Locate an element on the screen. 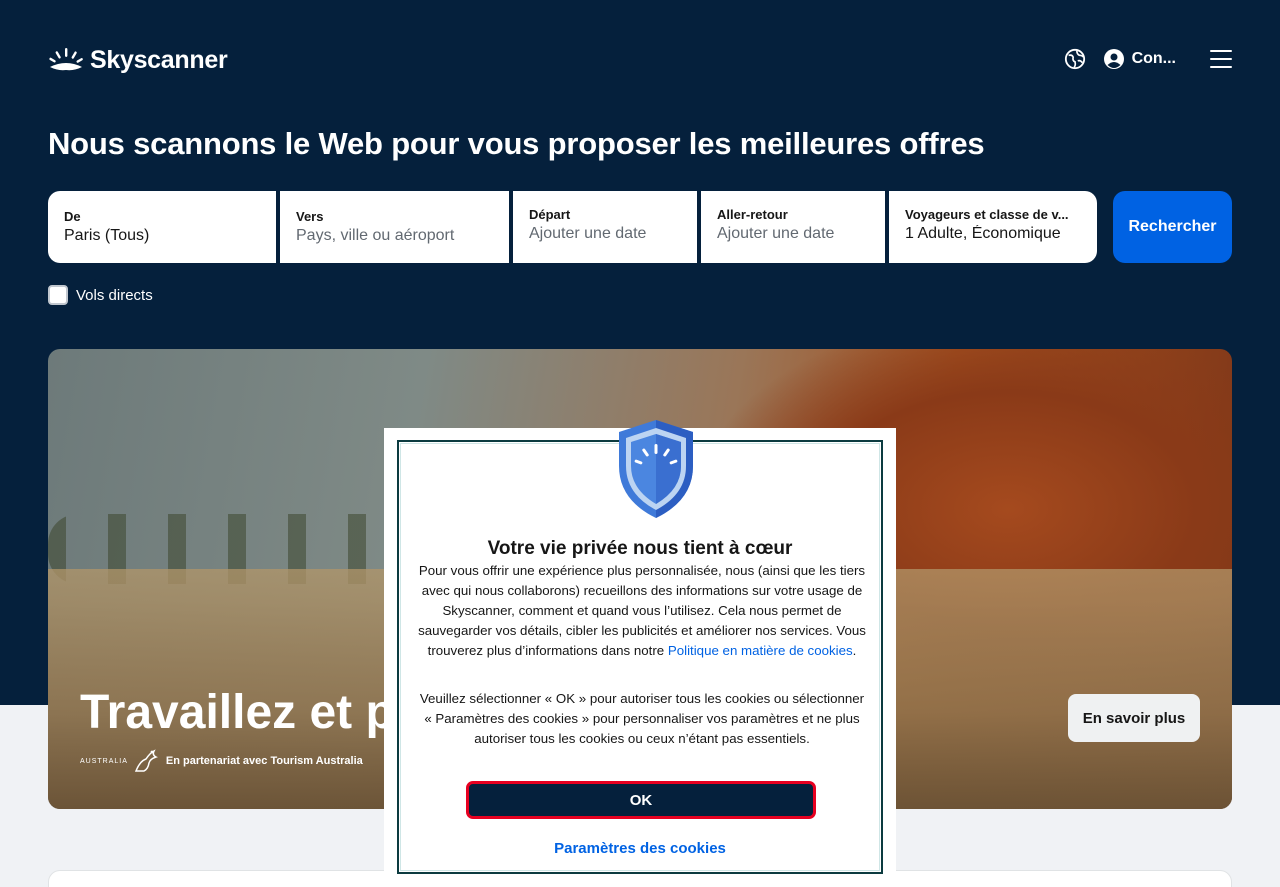 Image resolution: width=1280 pixels, height=887 pixels. travellers-value: 1 Adulte, Économique is located at coordinates (993, 234).